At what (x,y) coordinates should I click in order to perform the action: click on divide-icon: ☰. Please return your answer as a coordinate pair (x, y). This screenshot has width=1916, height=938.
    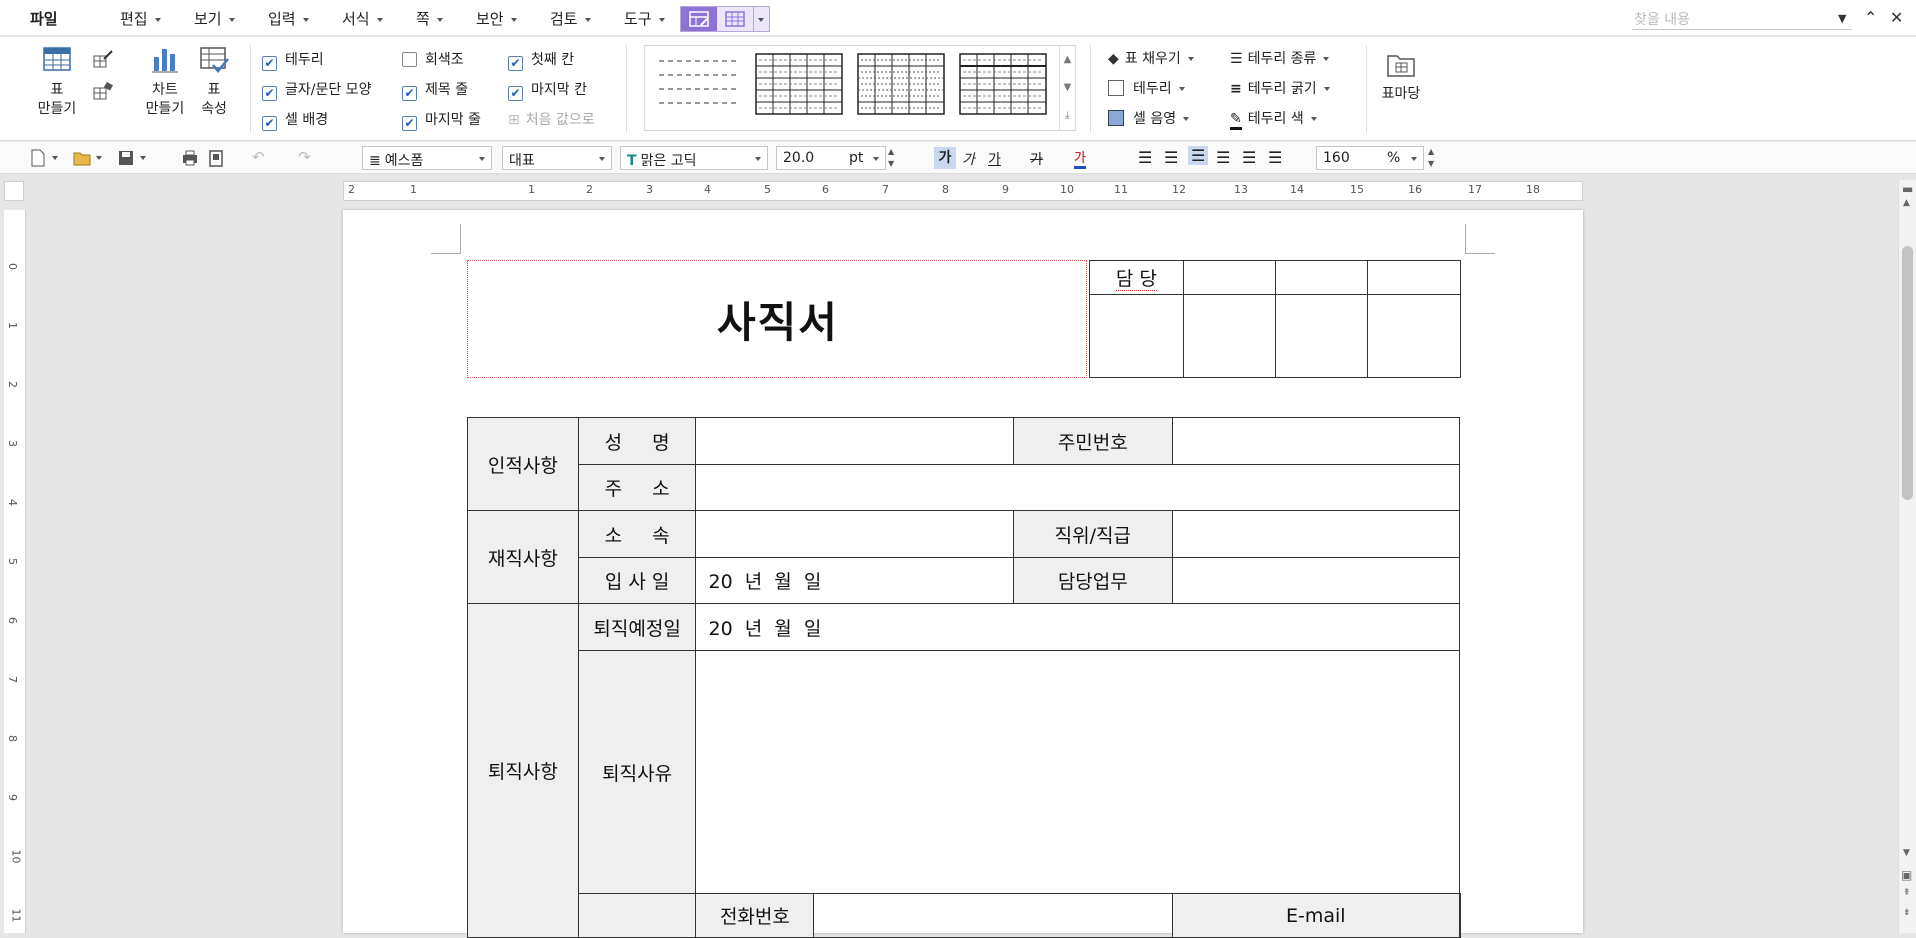
    Looking at the image, I should click on (1275, 157).